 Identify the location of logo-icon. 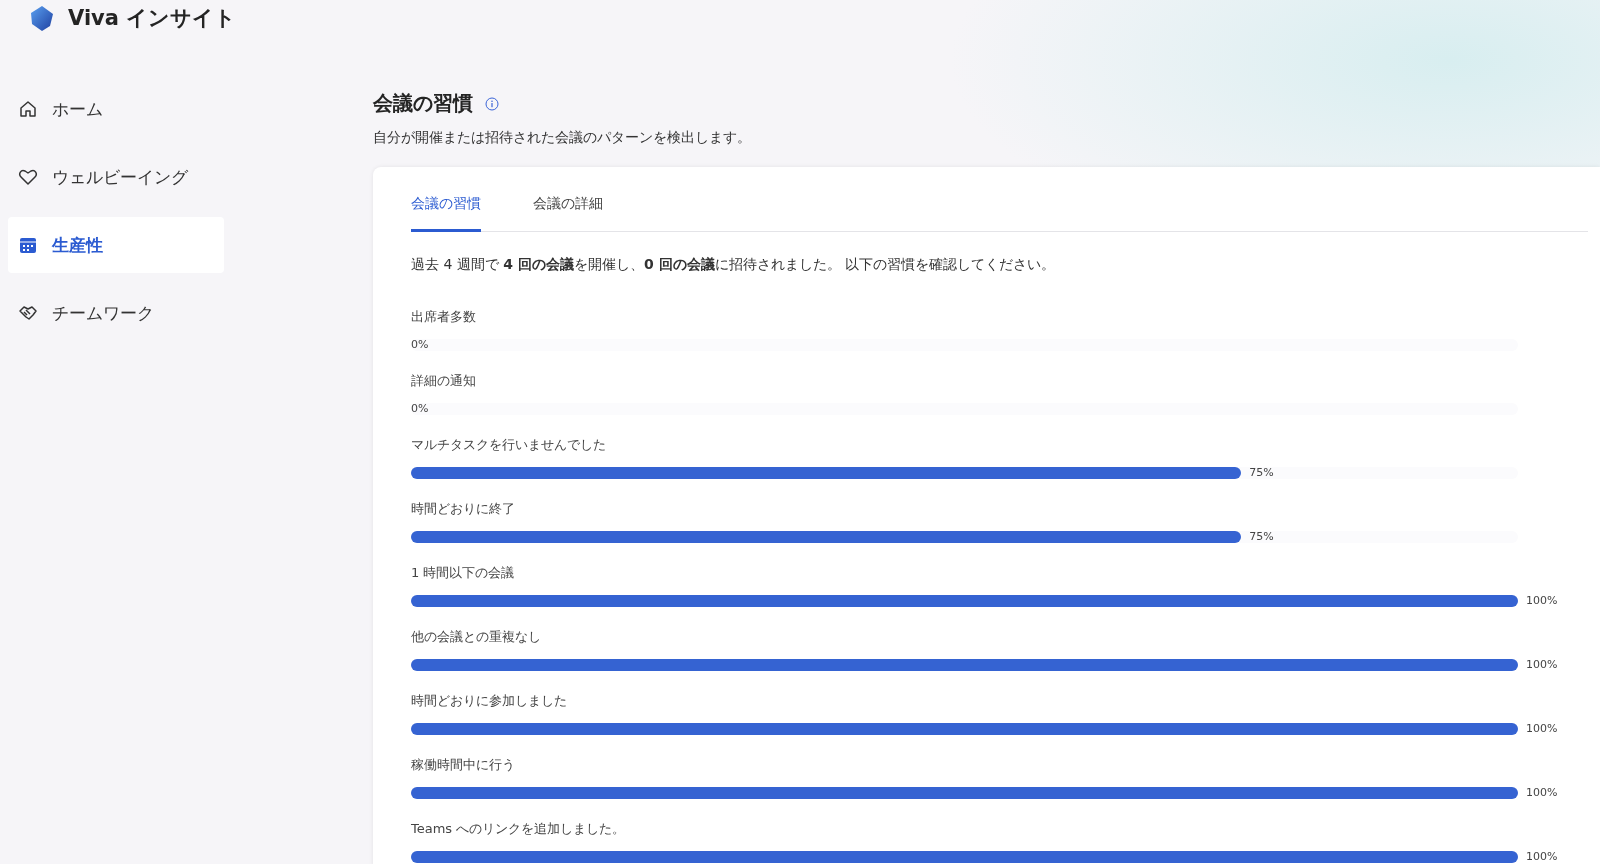
(42, 18).